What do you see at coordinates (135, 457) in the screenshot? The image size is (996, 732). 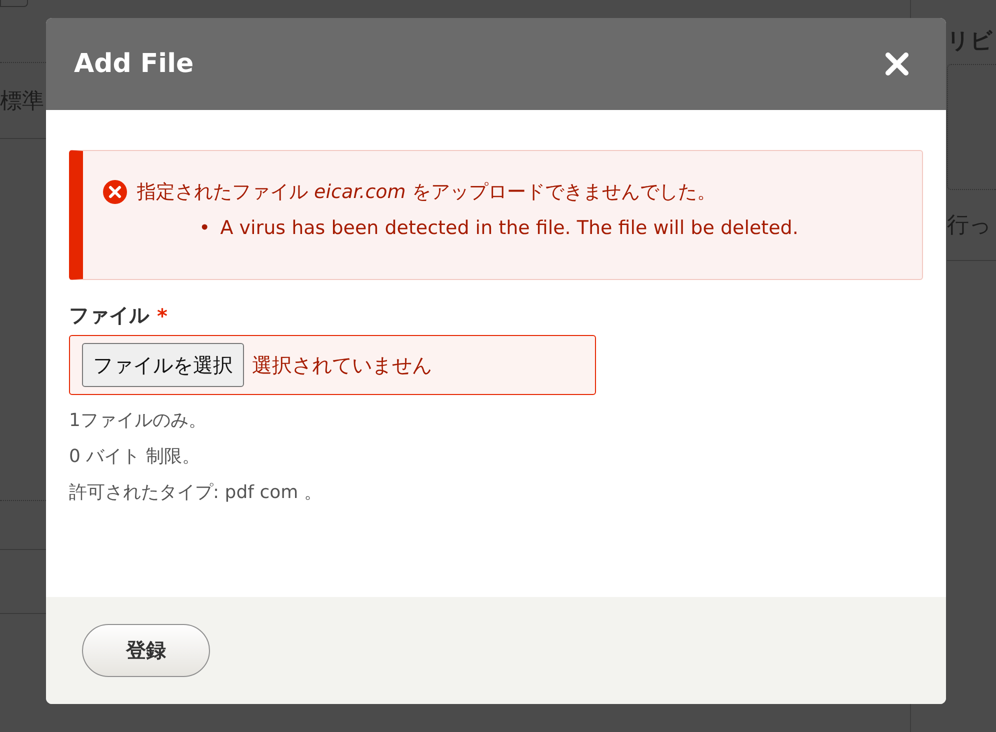 I see `field-description: 0 バイト 制限。` at bounding box center [135, 457].